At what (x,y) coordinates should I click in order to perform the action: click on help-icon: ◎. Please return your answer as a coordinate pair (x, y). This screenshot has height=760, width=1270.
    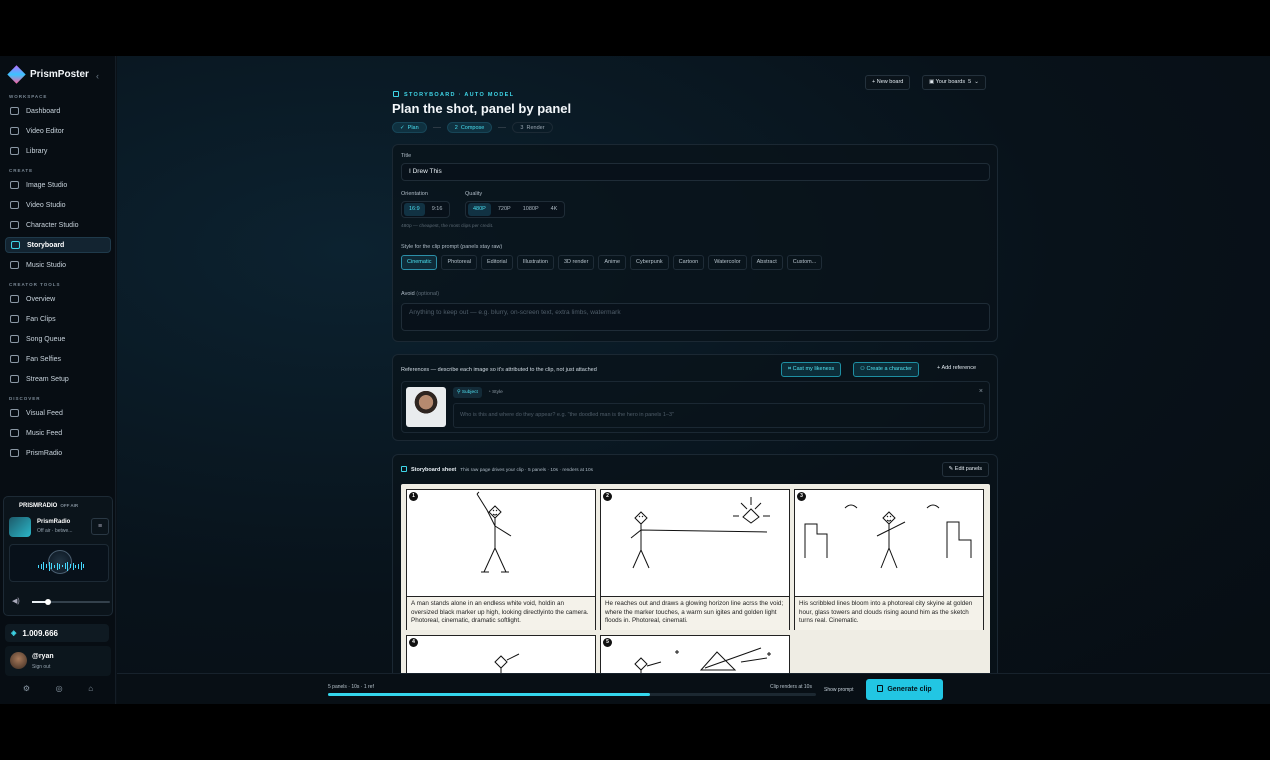
    Looking at the image, I should click on (59, 688).